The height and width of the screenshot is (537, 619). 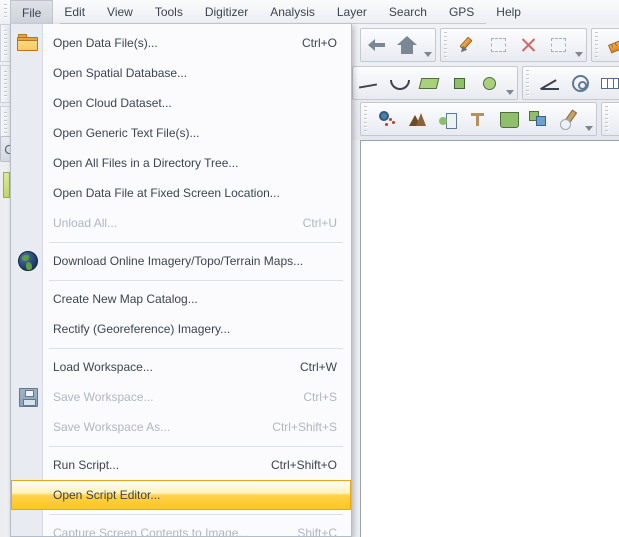 What do you see at coordinates (28, 397) in the screenshot?
I see `floppy-disk-icon` at bounding box center [28, 397].